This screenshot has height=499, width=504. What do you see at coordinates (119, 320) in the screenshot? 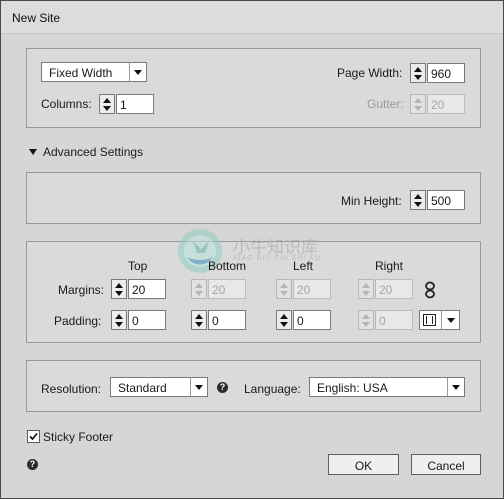
I see `padding-top-spin-button` at bounding box center [119, 320].